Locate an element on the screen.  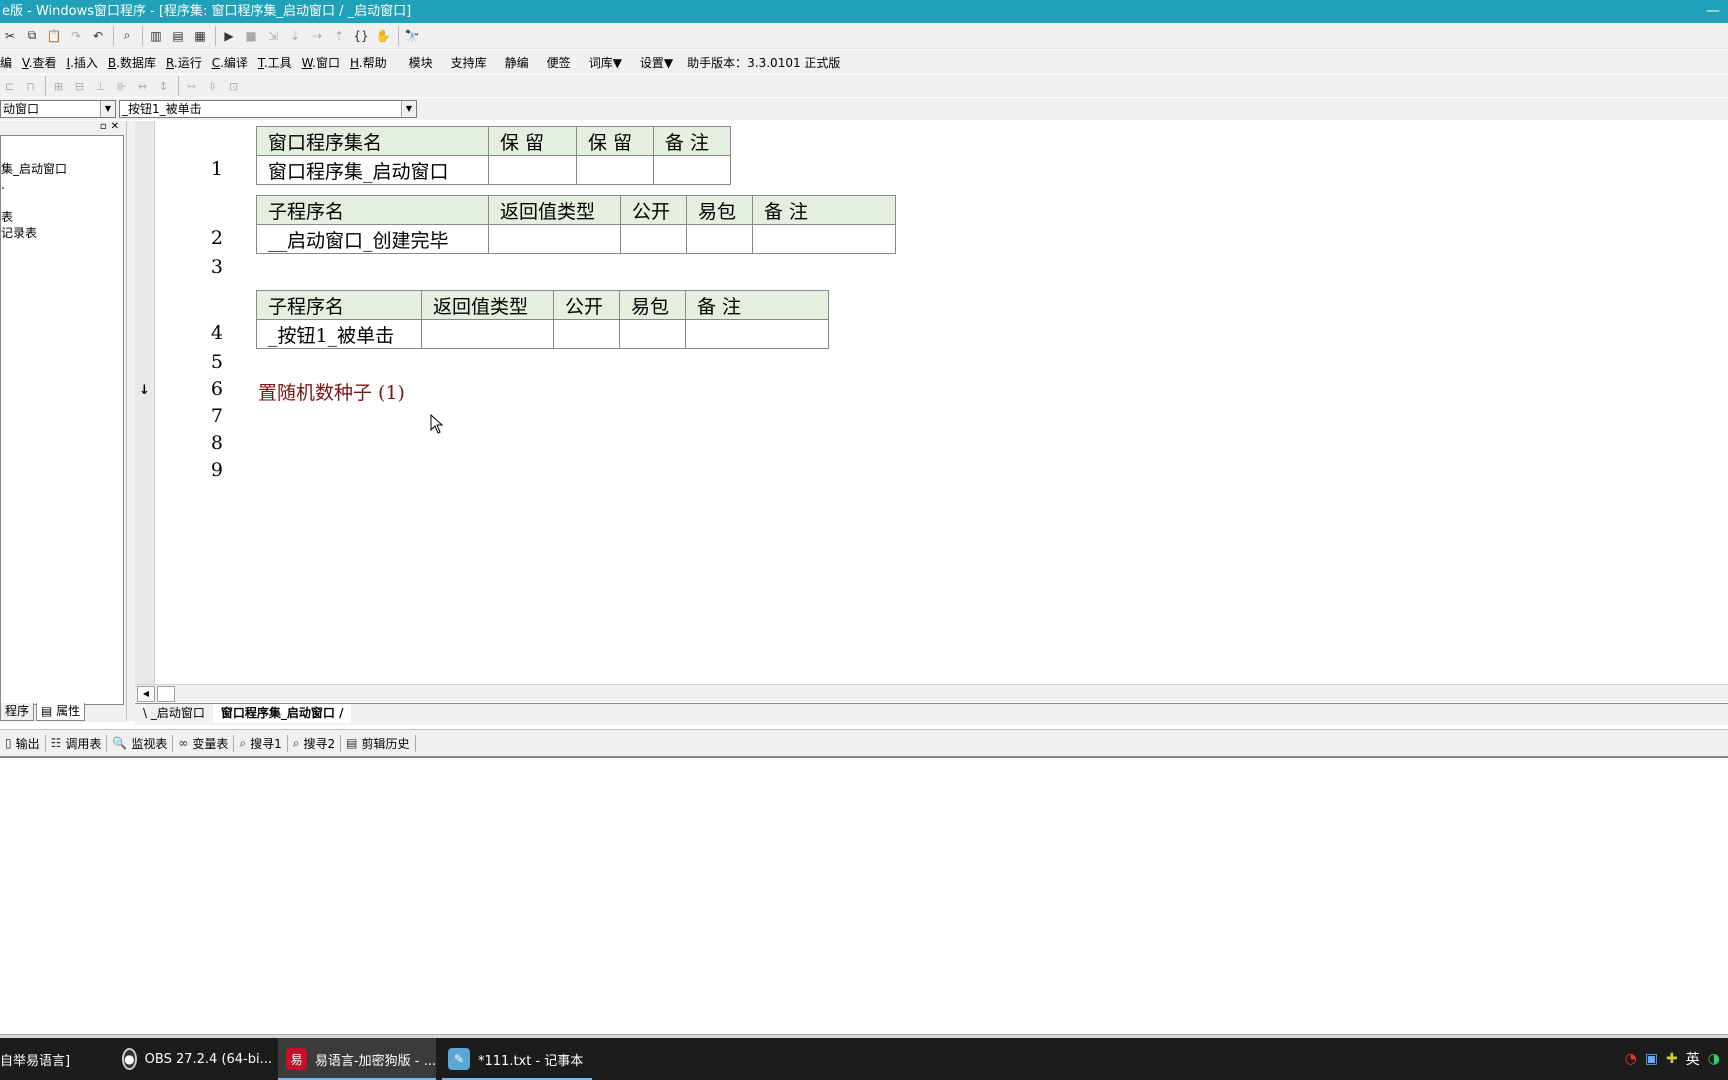
find-icon: ⌕ is located at coordinates (127, 36).